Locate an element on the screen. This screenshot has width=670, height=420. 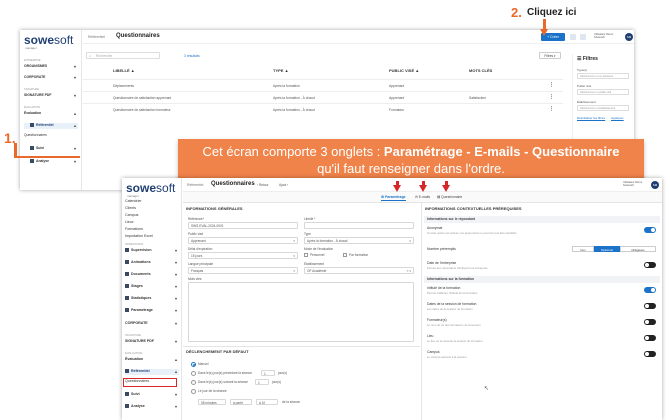
column-header-type: TYPE ▲ is located at coordinates (281, 70).